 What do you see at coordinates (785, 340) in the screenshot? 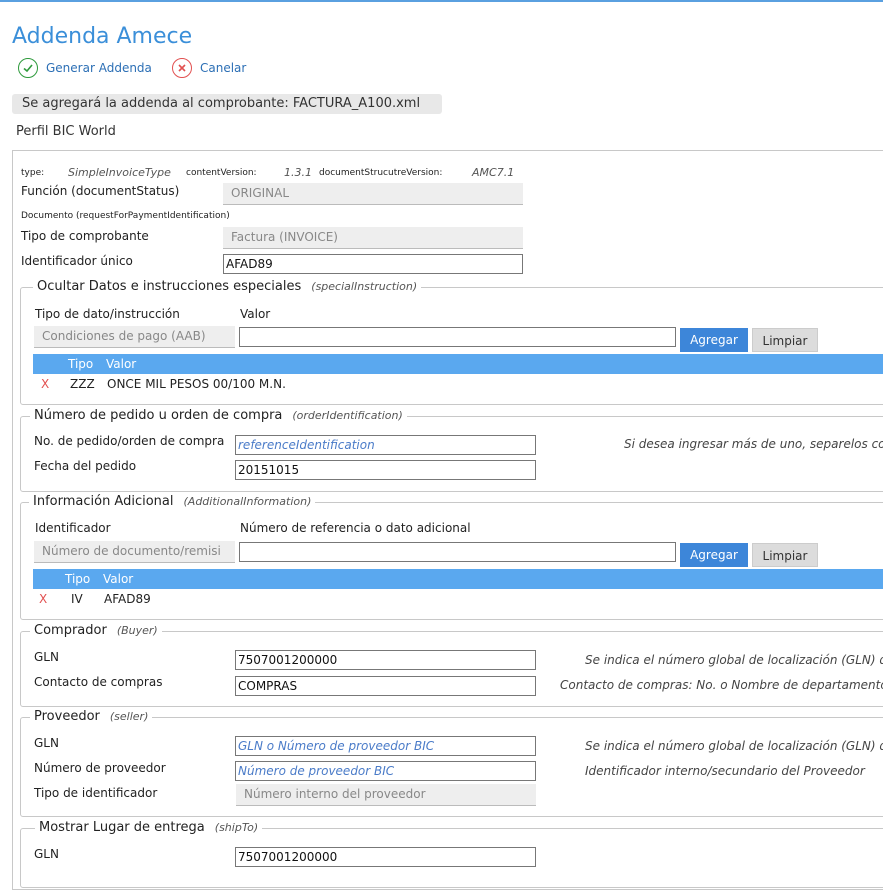
I see `special-clear-button: Limpiar` at bounding box center [785, 340].